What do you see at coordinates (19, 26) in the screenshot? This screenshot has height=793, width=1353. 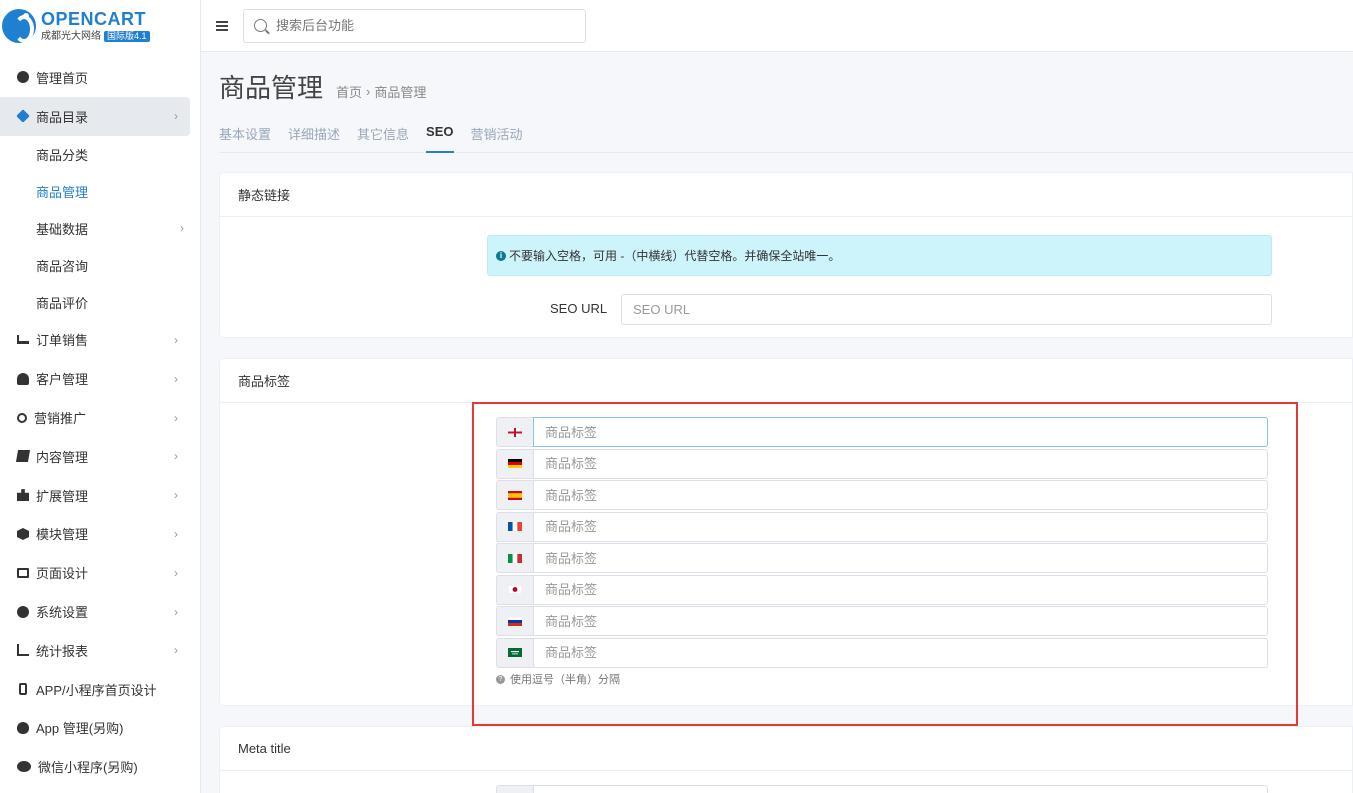 I see `opencart-logo-icon` at bounding box center [19, 26].